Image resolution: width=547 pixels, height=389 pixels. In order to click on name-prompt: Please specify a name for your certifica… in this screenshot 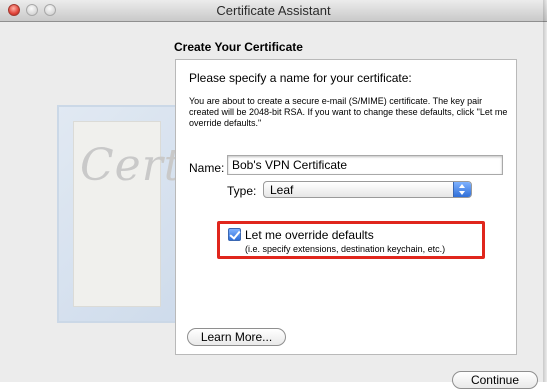, I will do `click(300, 78)`.